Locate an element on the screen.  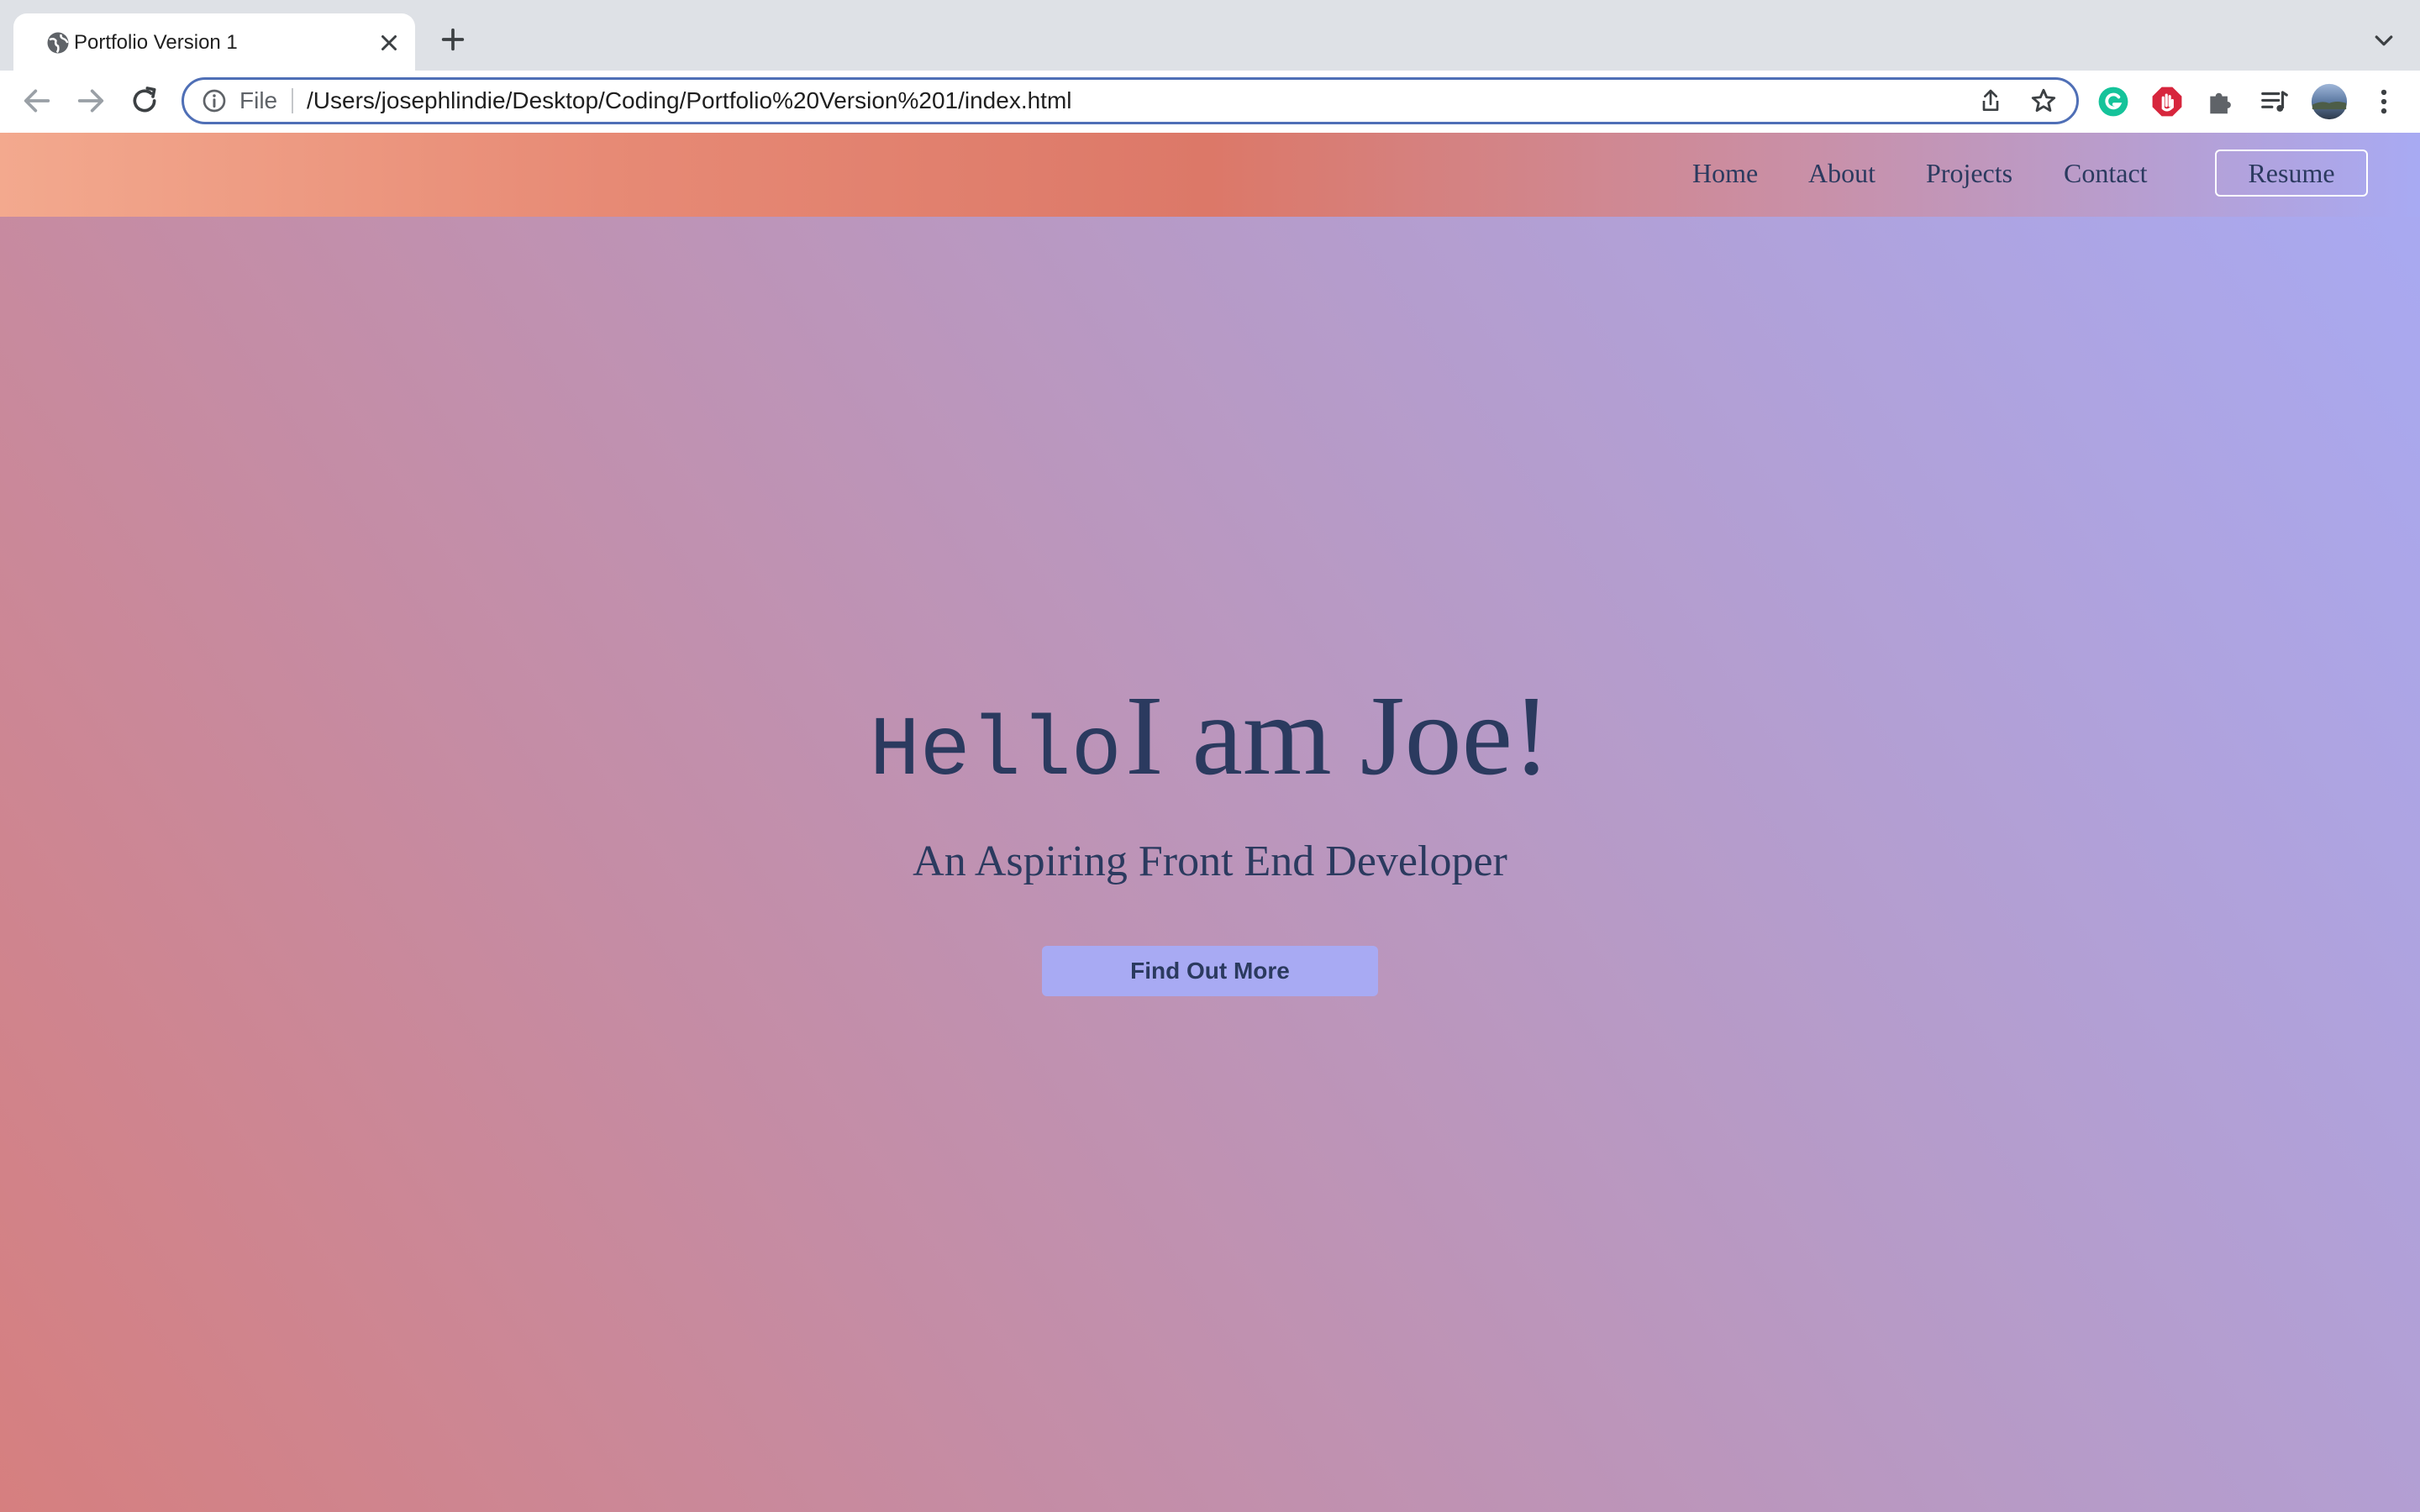
profile-avatar-icon is located at coordinates (2329, 101).